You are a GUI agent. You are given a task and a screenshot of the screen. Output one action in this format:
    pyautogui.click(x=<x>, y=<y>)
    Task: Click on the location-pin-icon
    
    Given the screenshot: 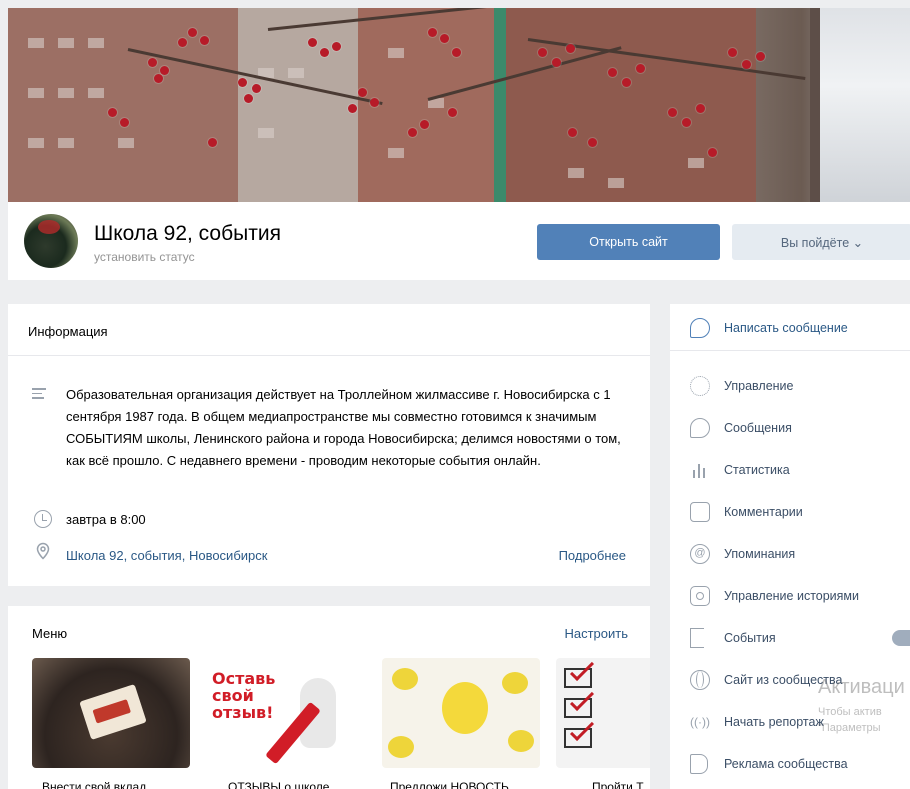 What is the action you would take?
    pyautogui.click(x=43, y=551)
    